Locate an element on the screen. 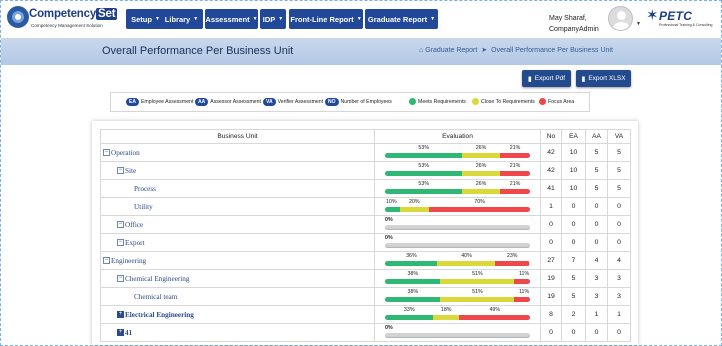 This screenshot has height=346, width=722. column-header-business-unit: Business Unit is located at coordinates (237, 136).